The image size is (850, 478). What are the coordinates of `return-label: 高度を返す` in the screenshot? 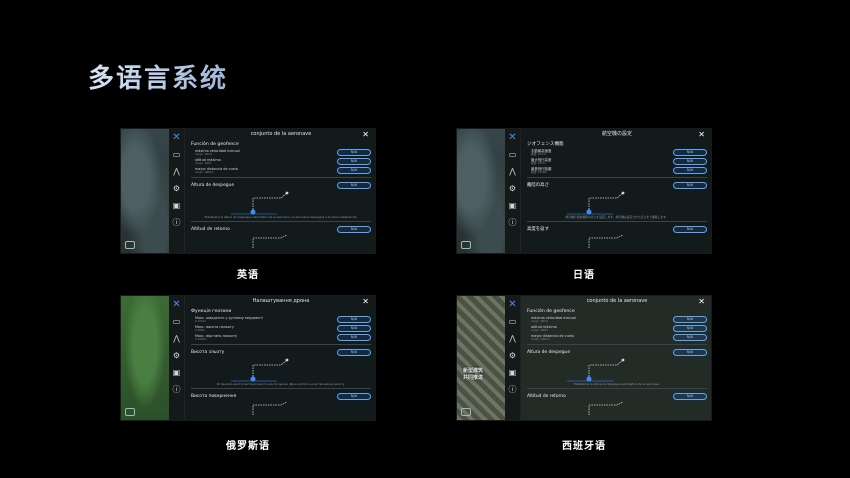 It's located at (538, 230).